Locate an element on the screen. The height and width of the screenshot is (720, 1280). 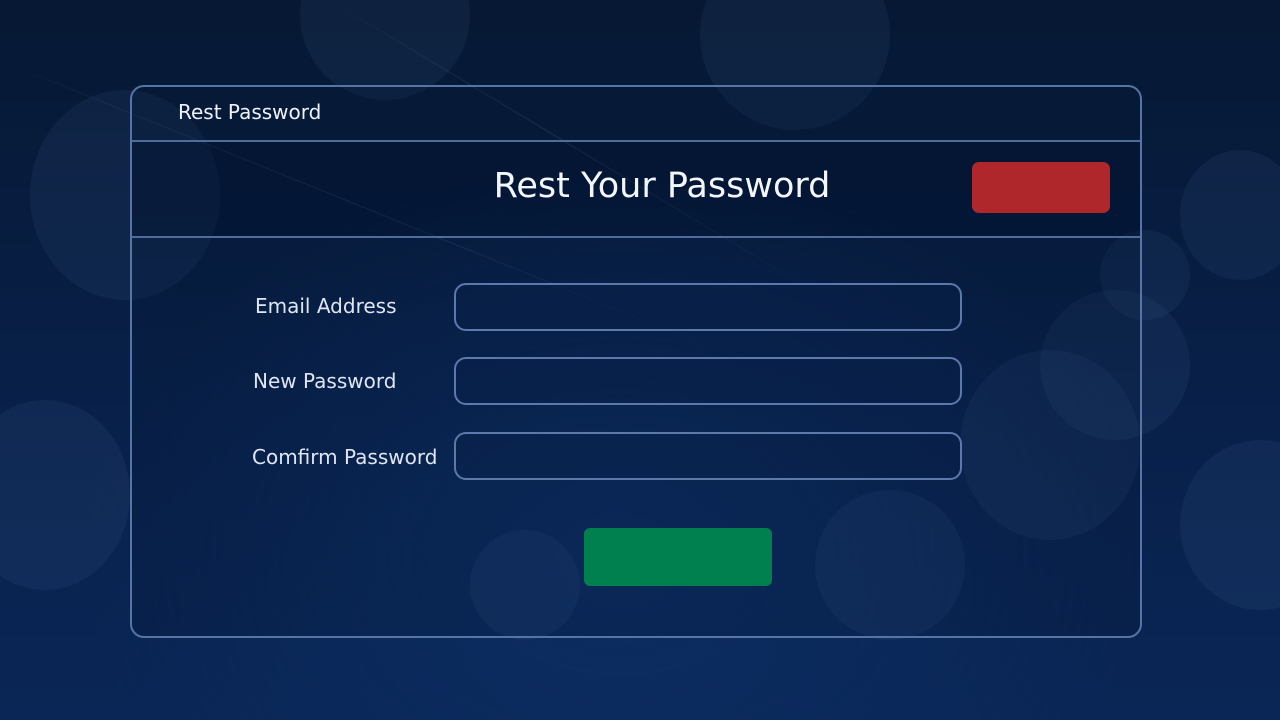
confirm-password-label: Comfirm Password is located at coordinates (345, 457).